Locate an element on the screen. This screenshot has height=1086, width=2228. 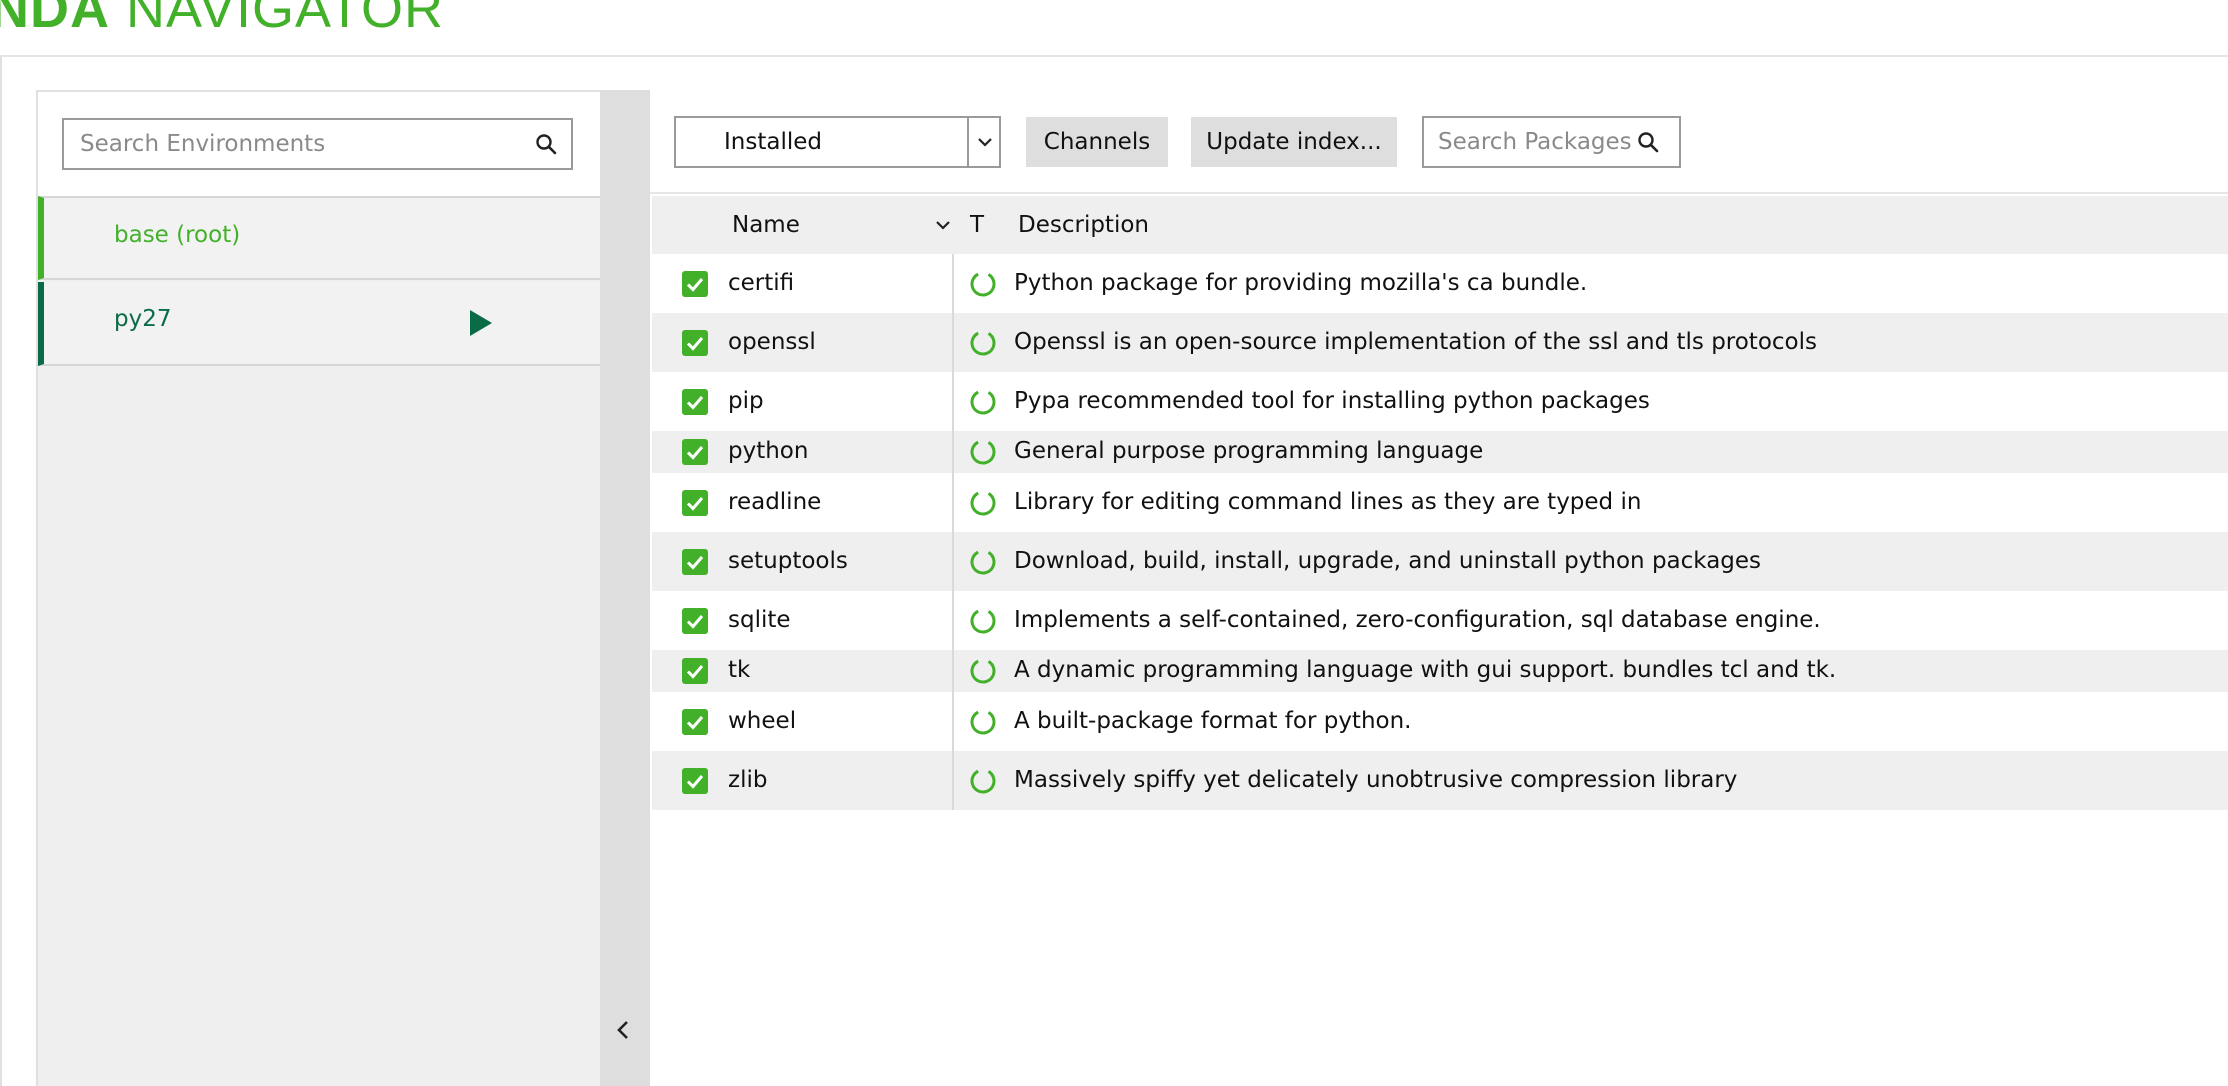
package-name: pip is located at coordinates (746, 400).